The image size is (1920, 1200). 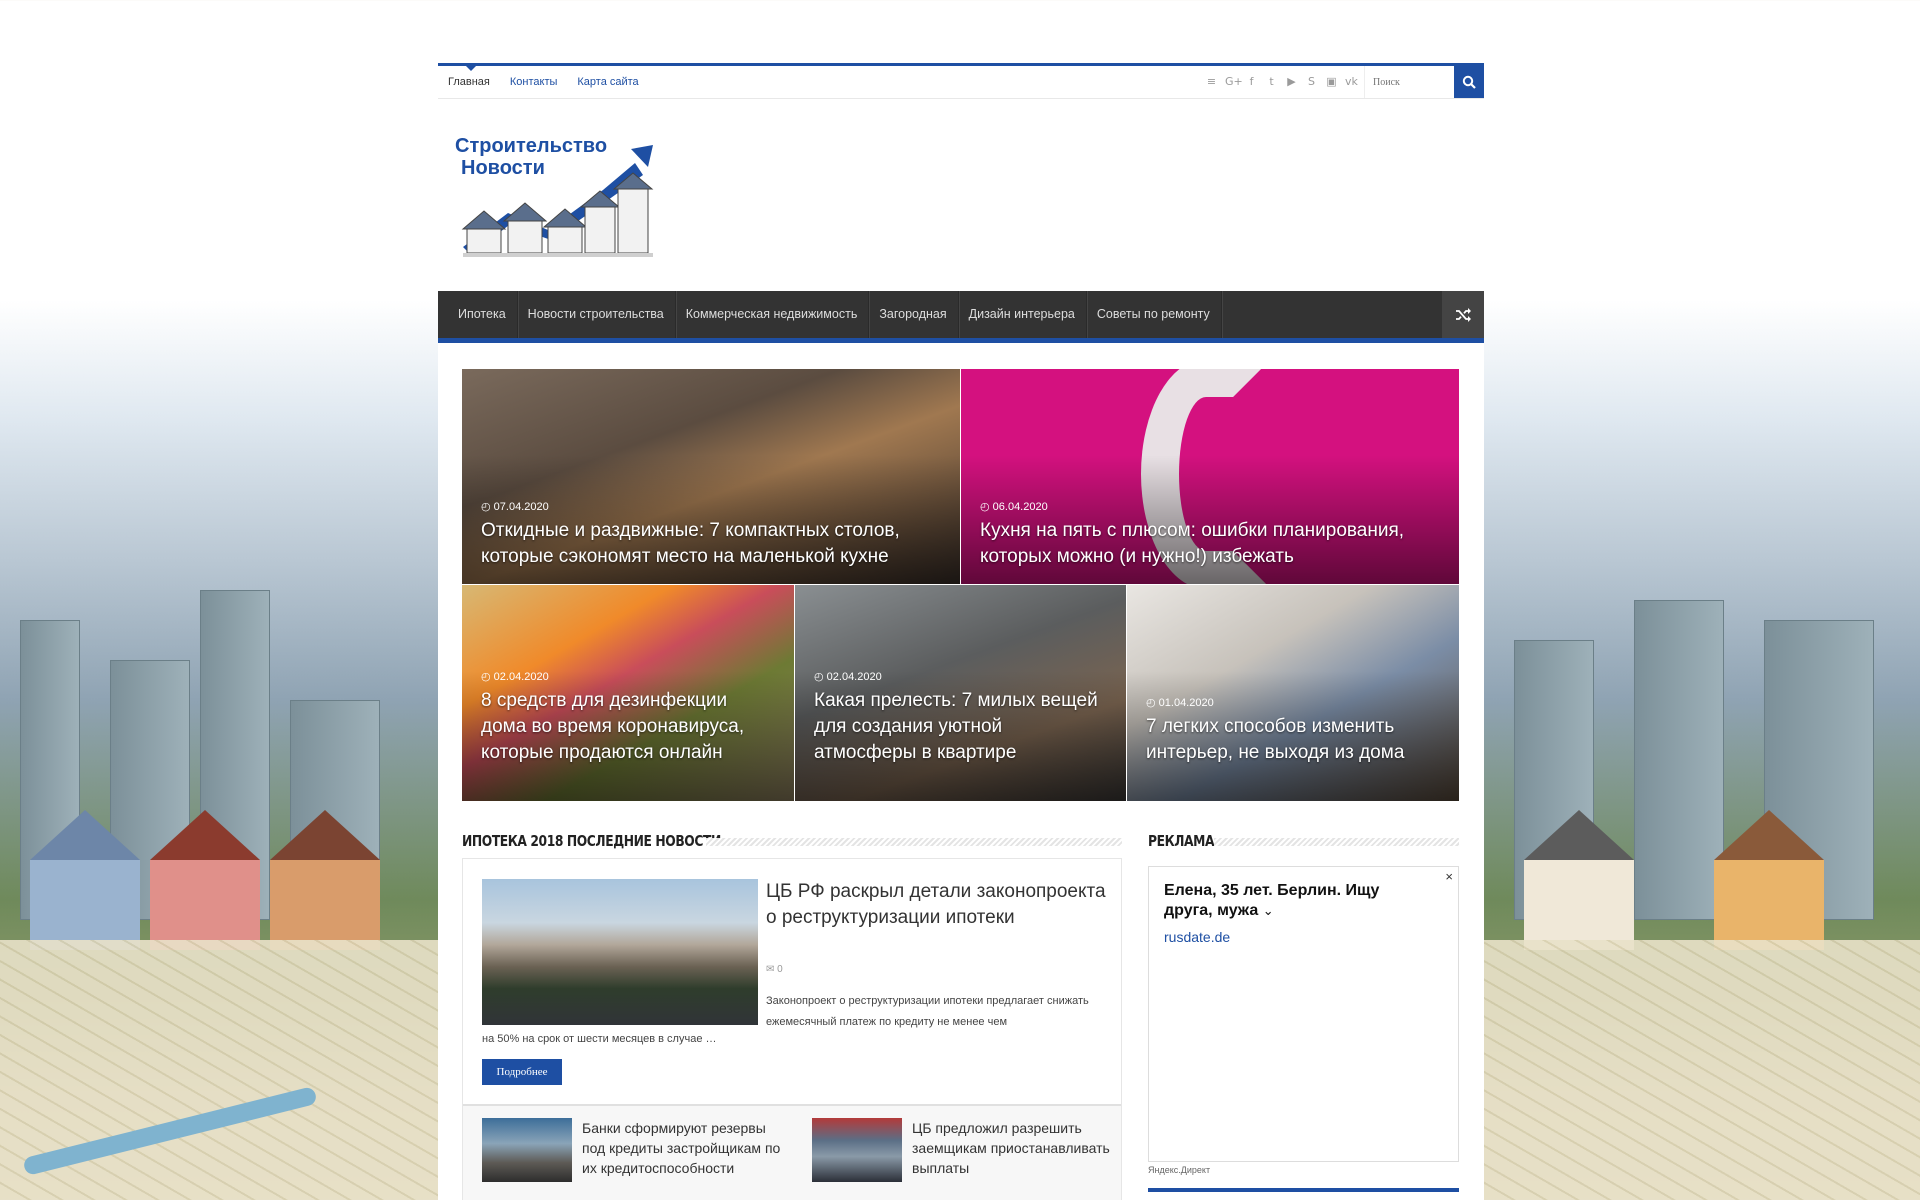 I want to click on ad-title: Елена, 35 лет. Берлин. Ищу друга, мужа ⌄, so click(x=1294, y=901).